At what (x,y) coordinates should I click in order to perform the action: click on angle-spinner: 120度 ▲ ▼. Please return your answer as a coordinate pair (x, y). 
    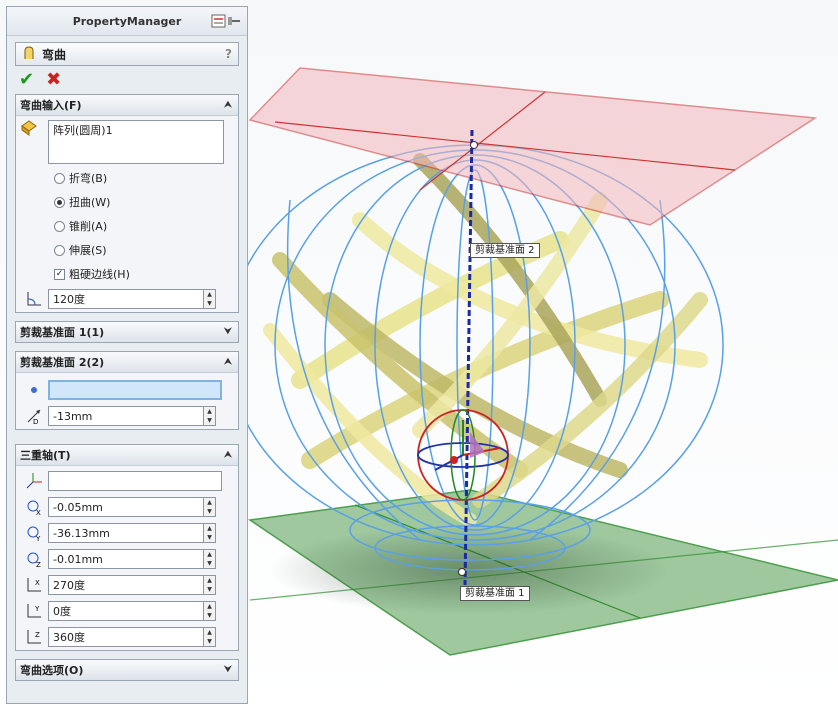
    Looking at the image, I should click on (132, 299).